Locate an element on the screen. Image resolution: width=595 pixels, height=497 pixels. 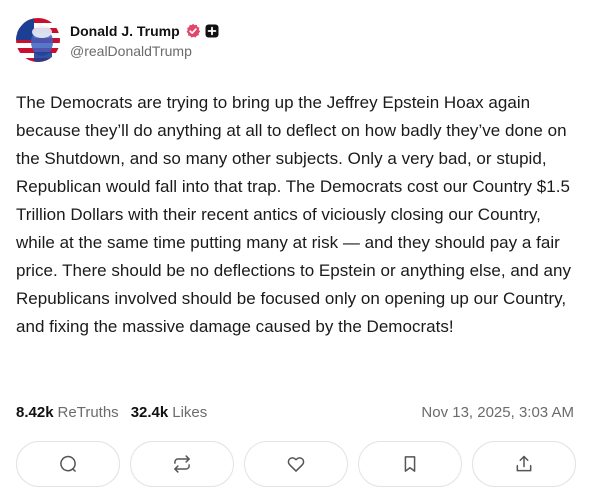
plus-badge-icon is located at coordinates (212, 31).